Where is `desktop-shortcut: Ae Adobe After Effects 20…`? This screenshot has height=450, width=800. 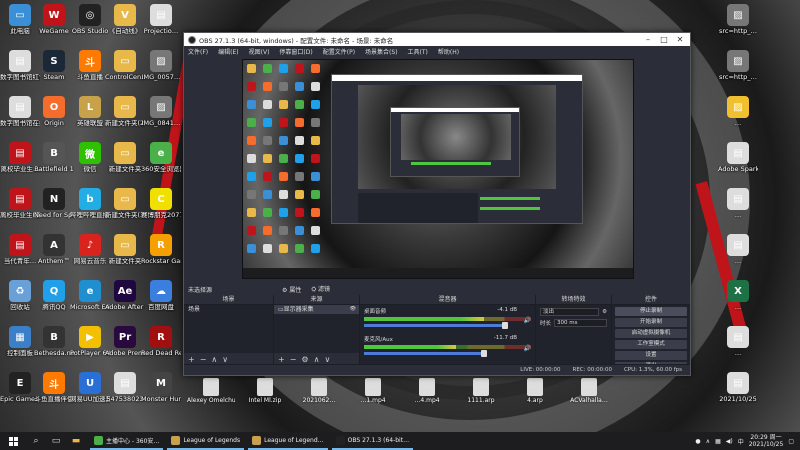 desktop-shortcut: Ae Adobe After Effects 20… is located at coordinates (125, 301).